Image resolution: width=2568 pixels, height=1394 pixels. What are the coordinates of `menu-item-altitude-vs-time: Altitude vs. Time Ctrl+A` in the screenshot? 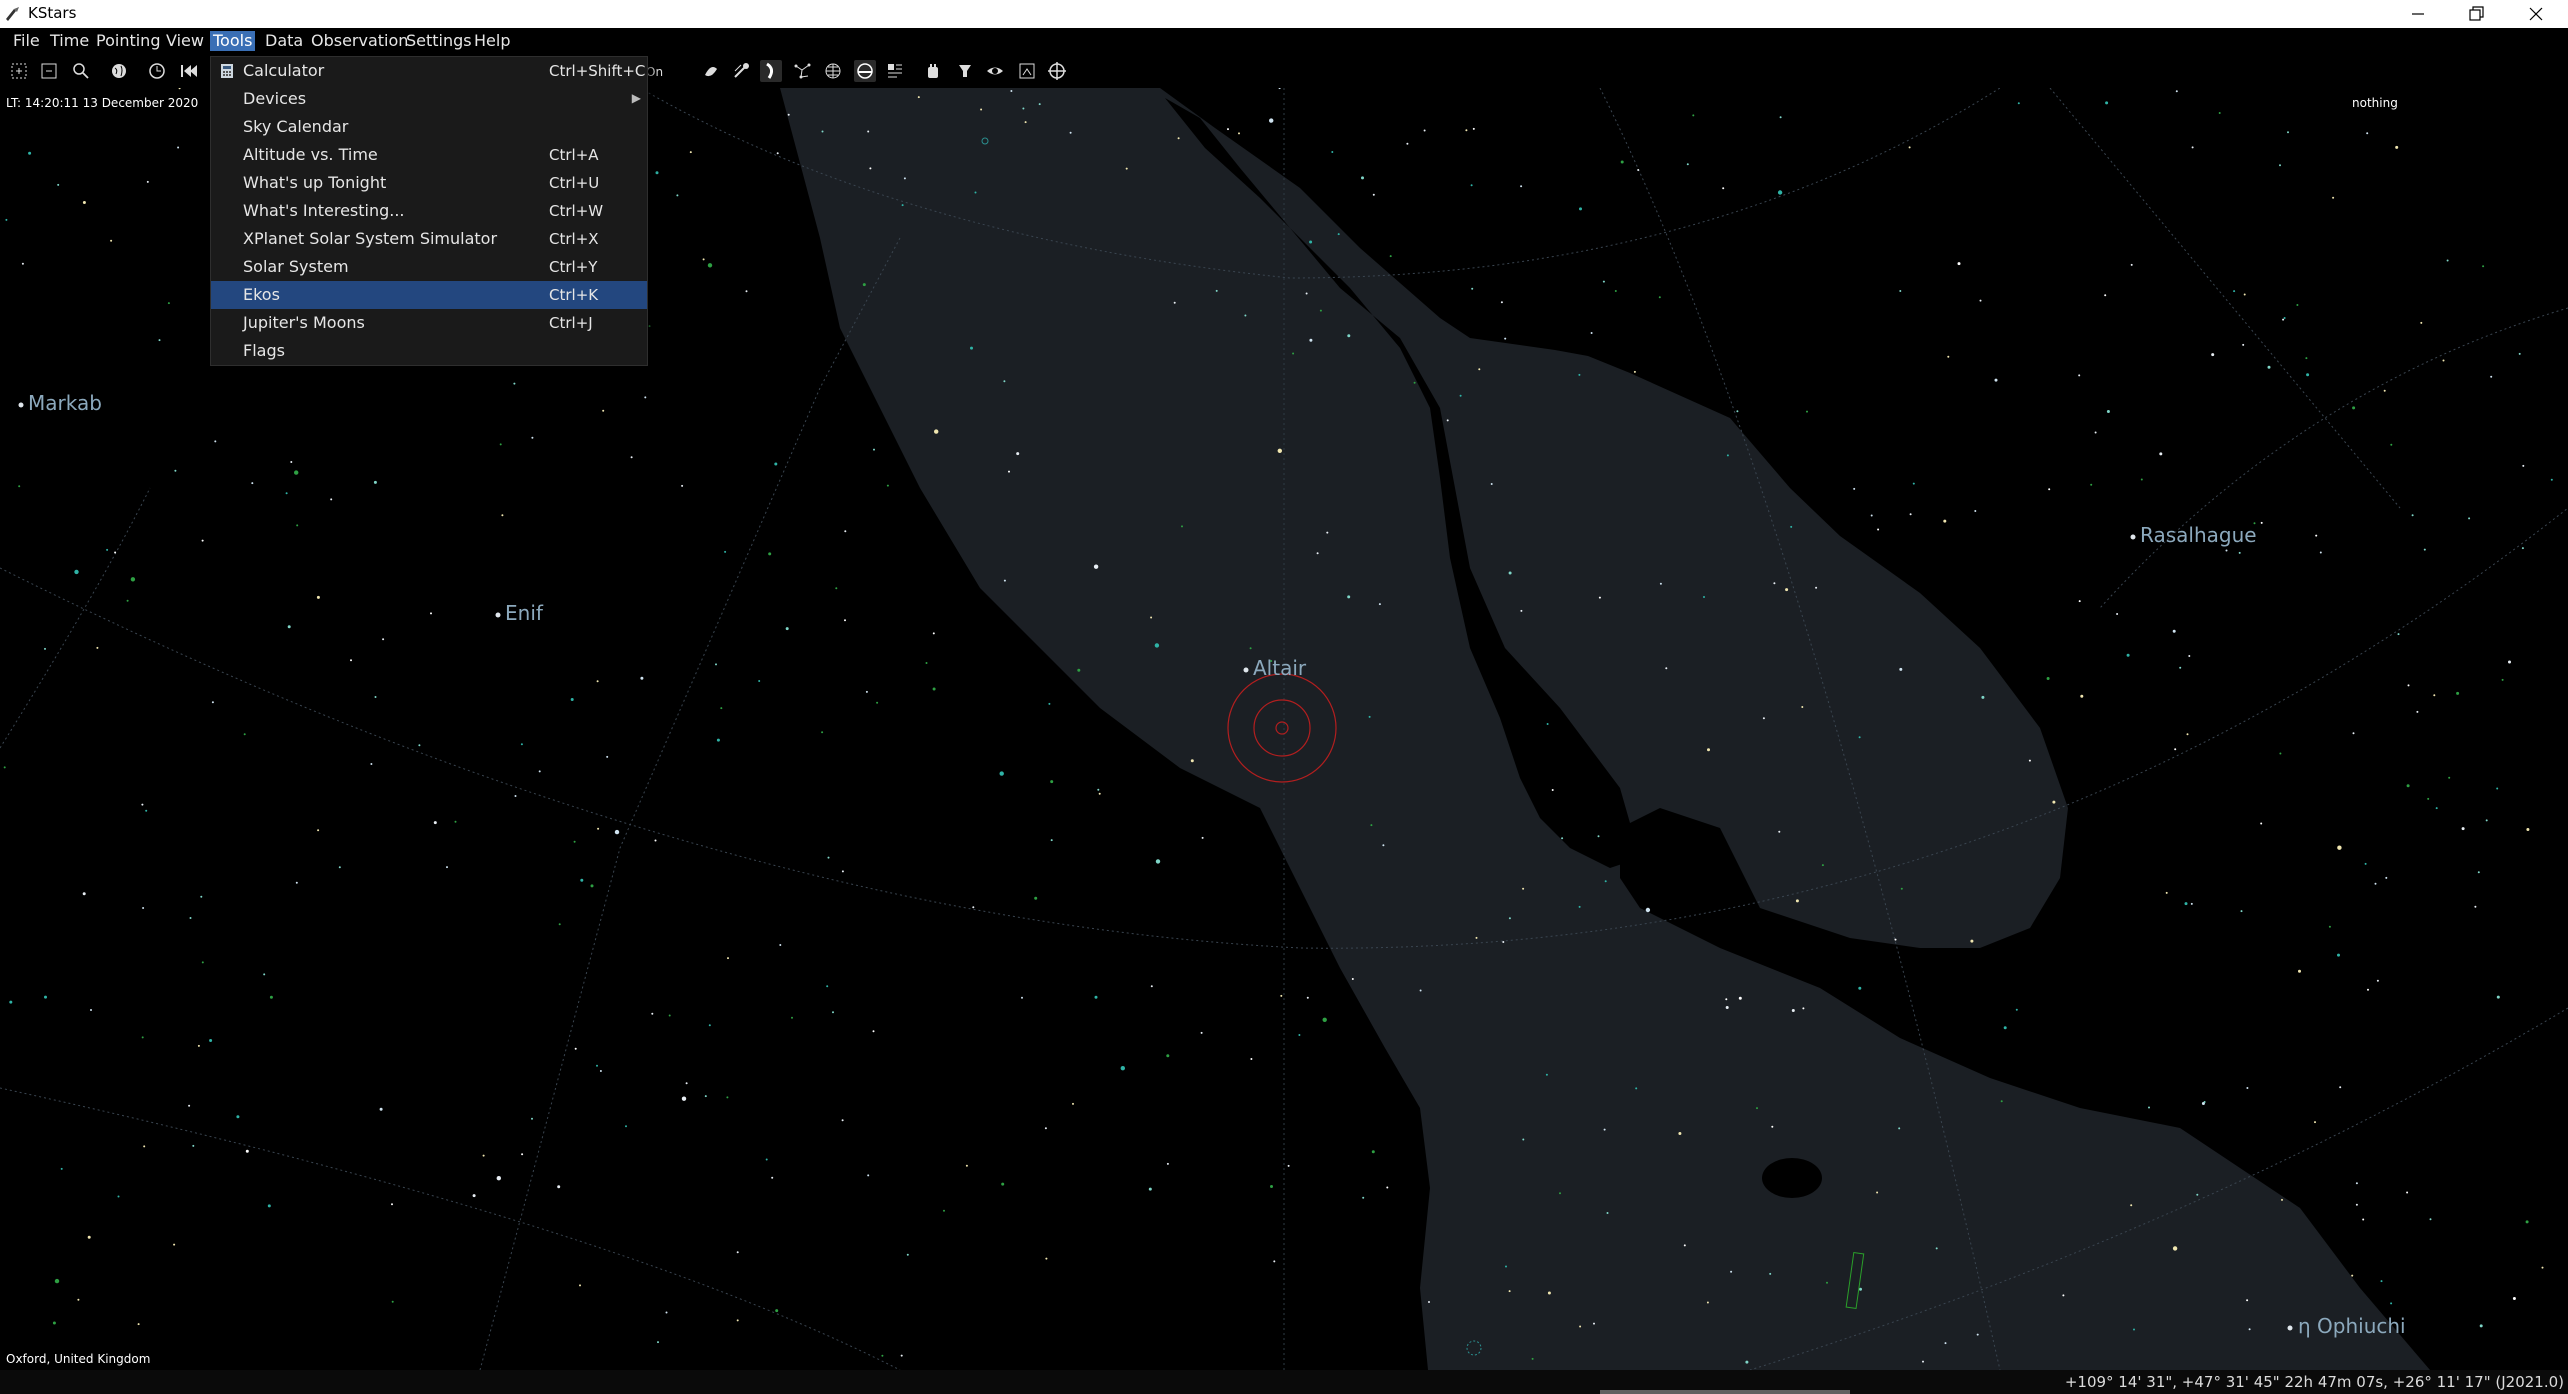 It's located at (429, 155).